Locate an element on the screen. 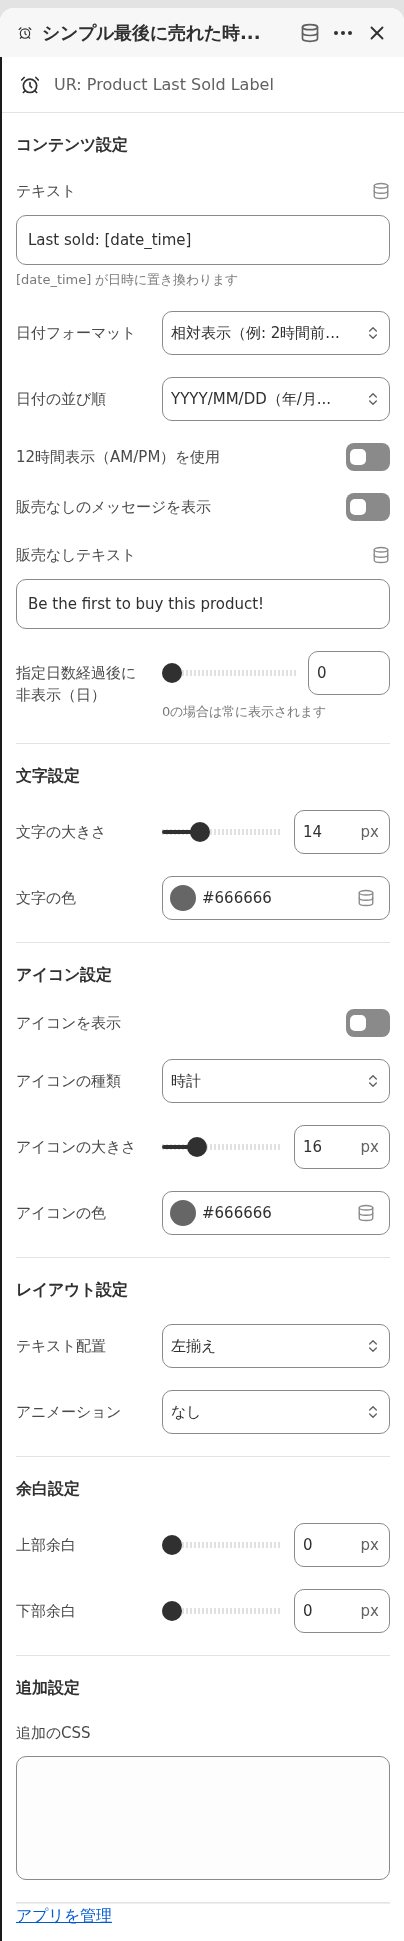 Image resolution: width=404 pixels, height=1941 pixels. number-field: 0 is located at coordinates (349, 673).